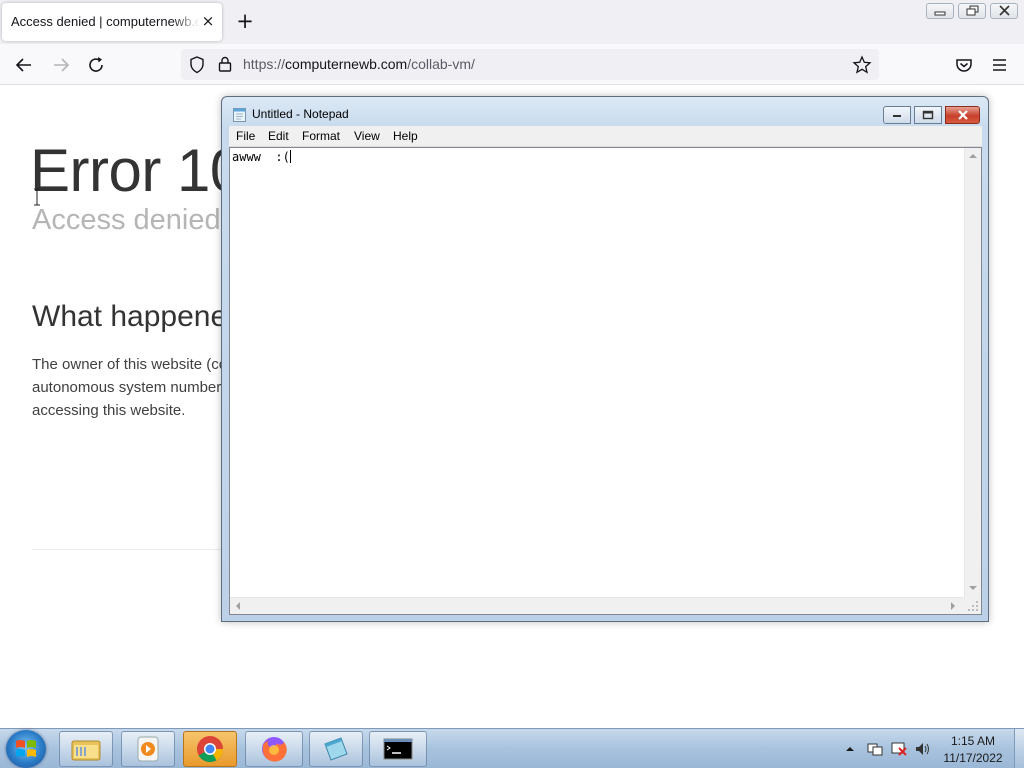 This screenshot has width=1024, height=768. Describe the element at coordinates (367, 136) in the screenshot. I see `menu-view: View` at that location.